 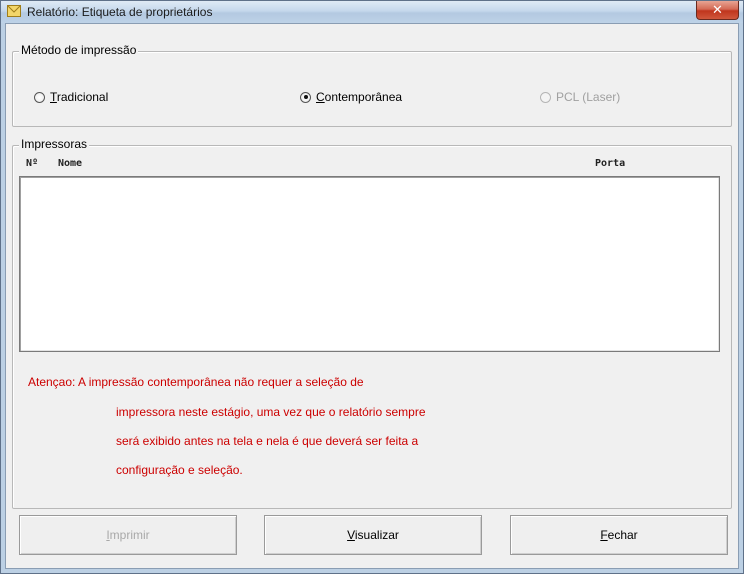 I want to click on warning-line-4: configuração e seleção., so click(x=179, y=470).